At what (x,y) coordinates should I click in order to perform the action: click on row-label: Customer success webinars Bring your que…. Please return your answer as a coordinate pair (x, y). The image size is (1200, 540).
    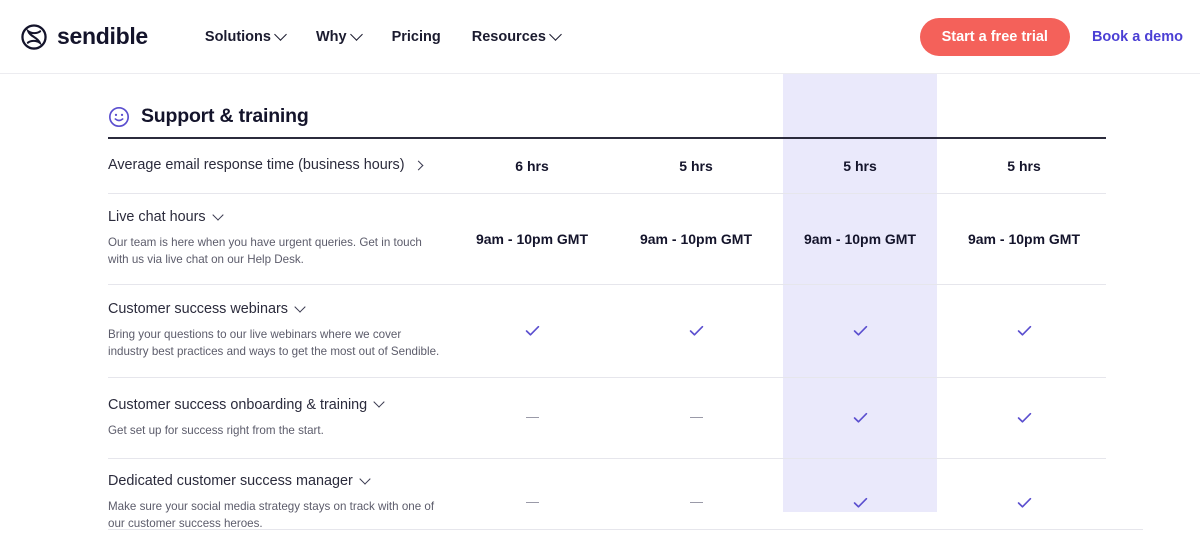
    Looking at the image, I should click on (279, 330).